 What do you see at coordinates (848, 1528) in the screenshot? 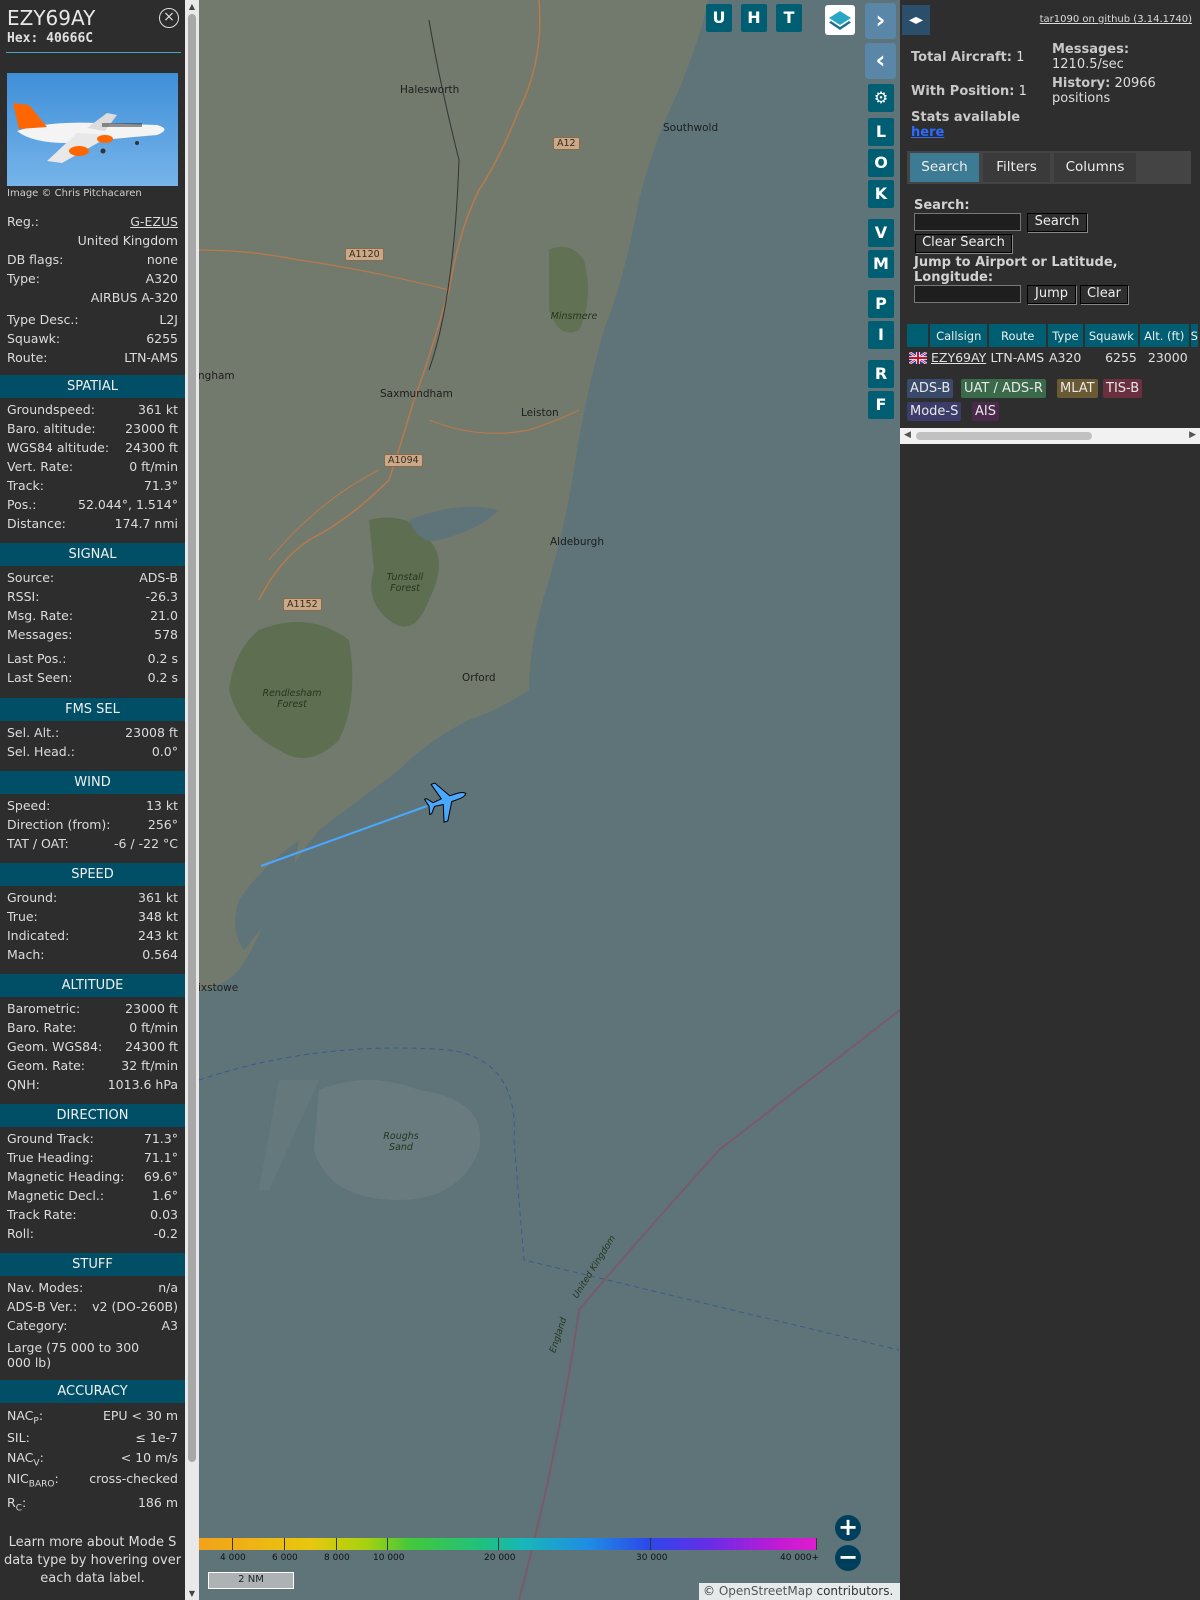
I see `zoom-in-button: +` at bounding box center [848, 1528].